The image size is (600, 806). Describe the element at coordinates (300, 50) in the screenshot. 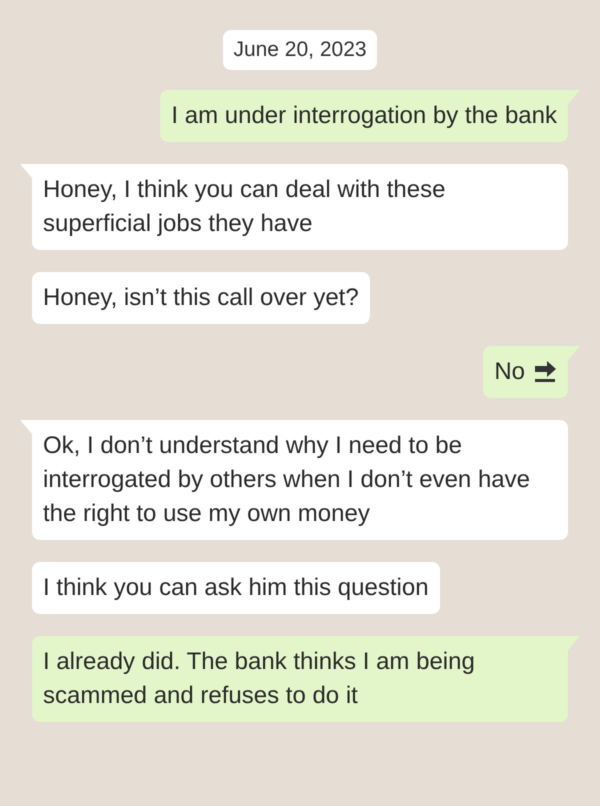

I see `date-label: June 20, 2023` at that location.